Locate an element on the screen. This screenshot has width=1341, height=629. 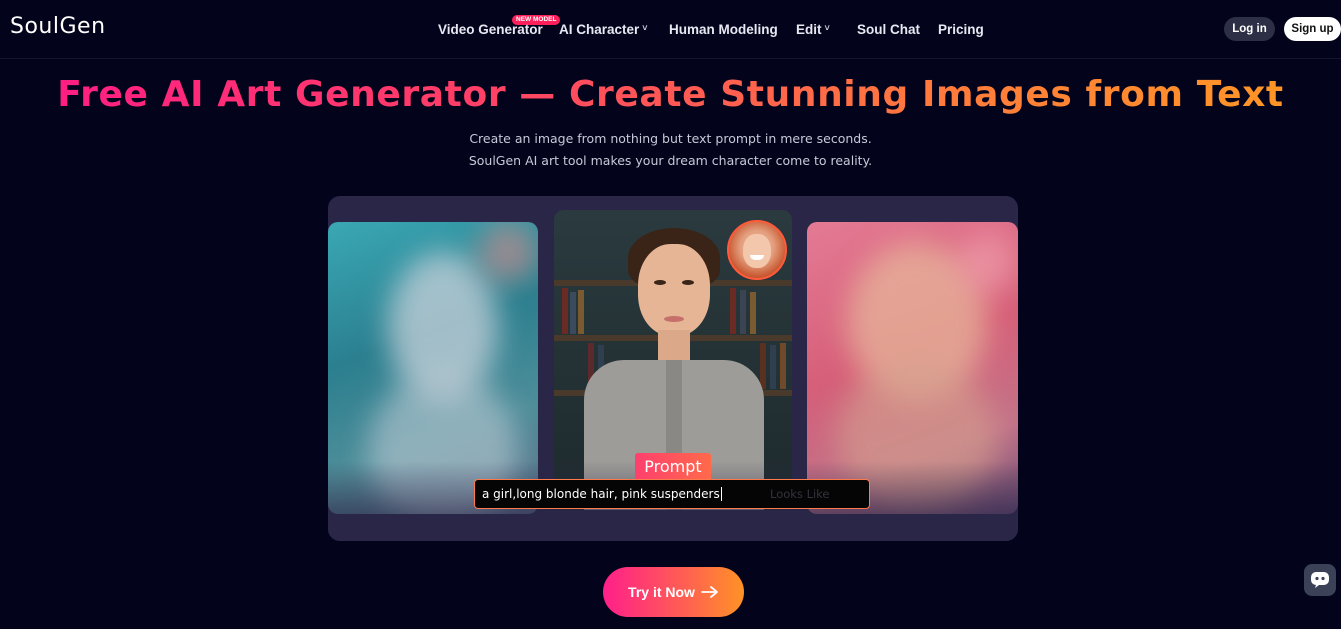
nav-item-edit: Edit ˅ is located at coordinates (813, 29).